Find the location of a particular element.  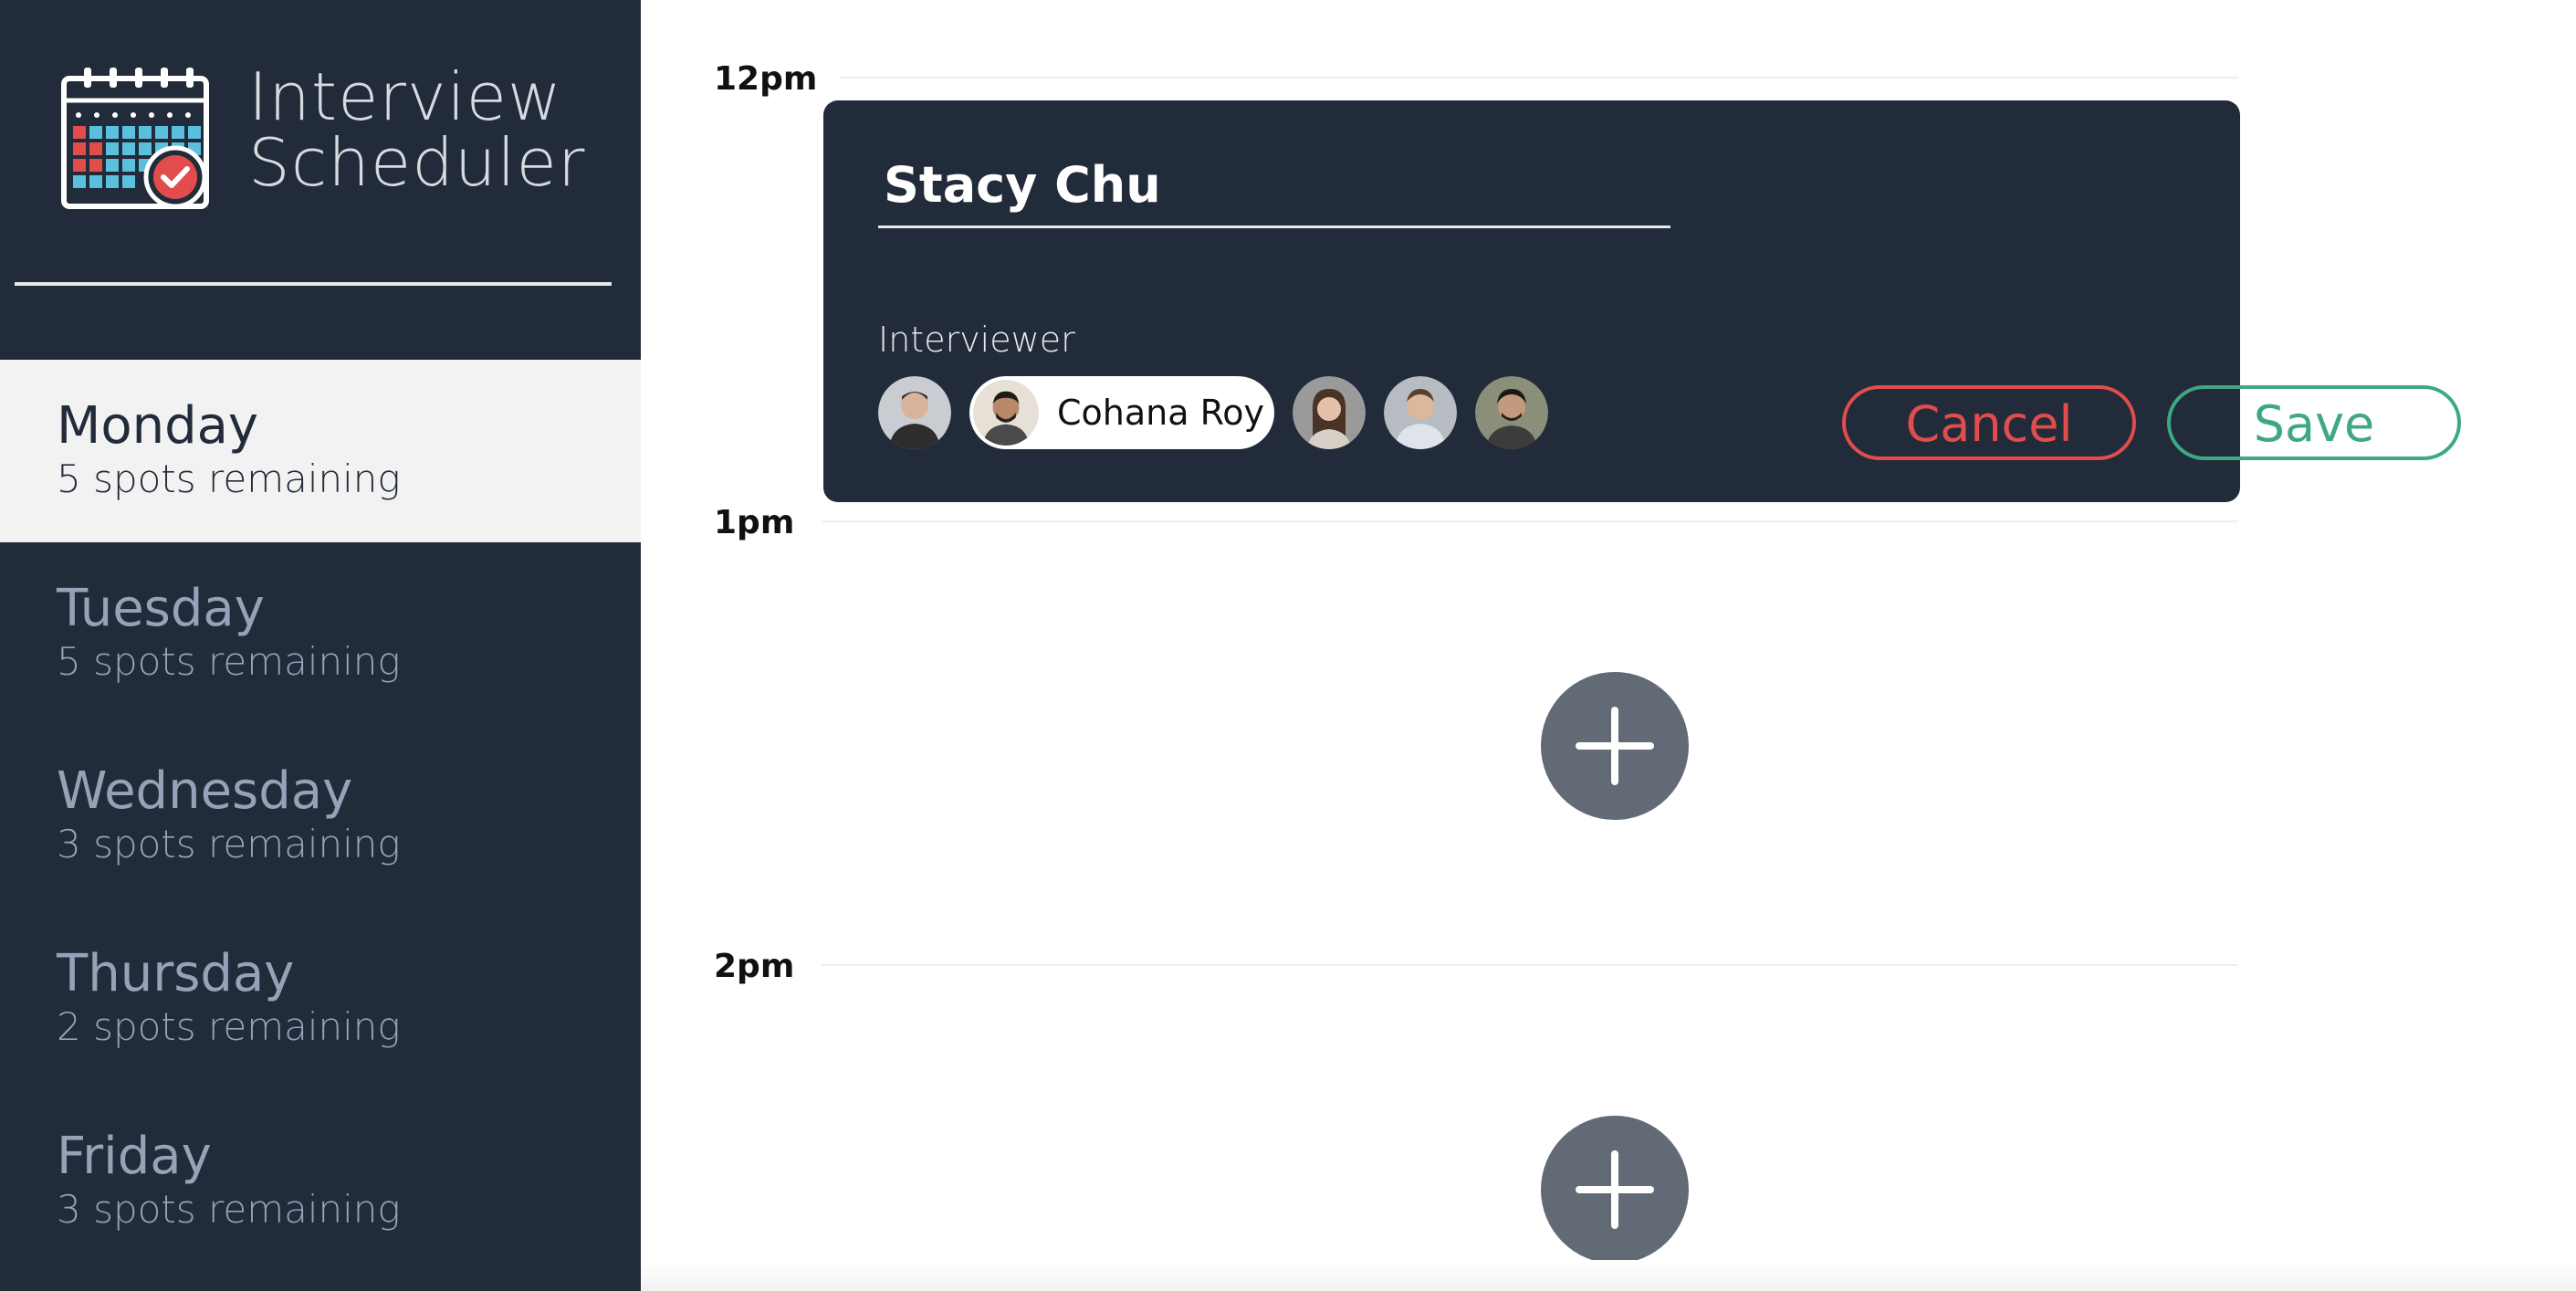

day-spots-remaining: 2 spots remaining is located at coordinates (229, 1026).